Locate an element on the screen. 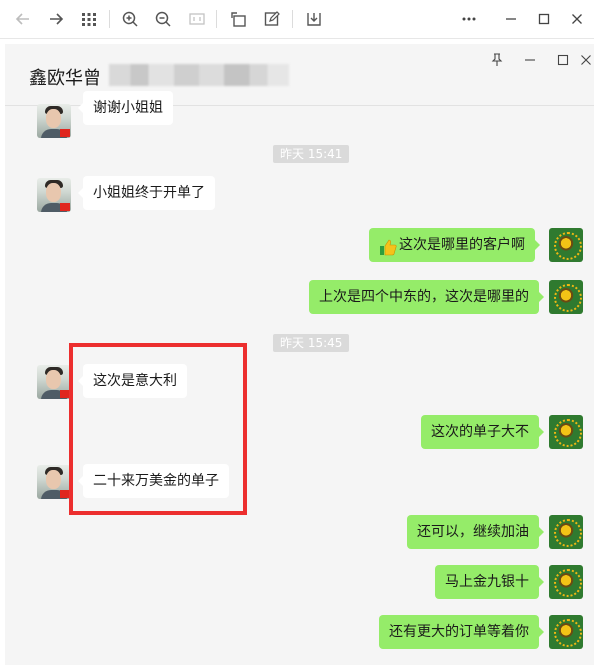 The image size is (594, 665). timestamp: 昨天 15:41 is located at coordinates (311, 154).